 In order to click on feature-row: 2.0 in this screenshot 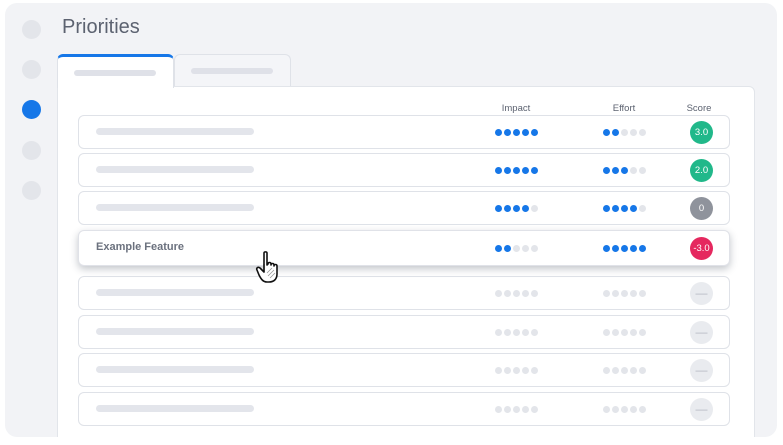, I will do `click(404, 170)`.